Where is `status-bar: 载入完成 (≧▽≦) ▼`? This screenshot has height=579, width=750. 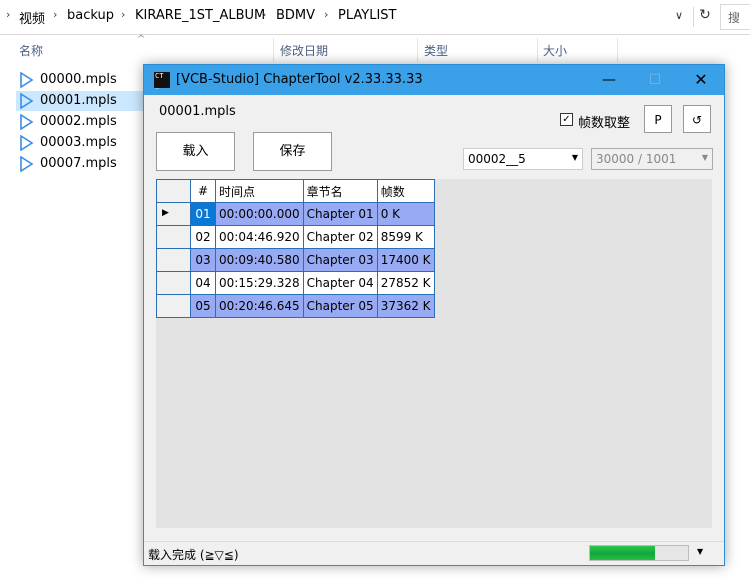
status-bar: 载入完成 (≧▽≦) ▼ is located at coordinates (434, 553).